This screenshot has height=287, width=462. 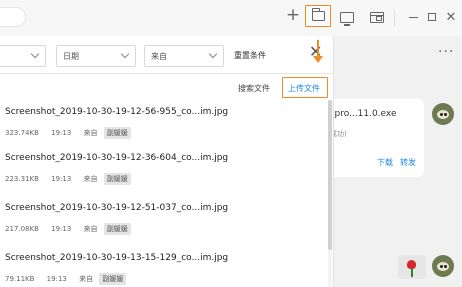 I want to click on forward-link: 转发, so click(x=408, y=162).